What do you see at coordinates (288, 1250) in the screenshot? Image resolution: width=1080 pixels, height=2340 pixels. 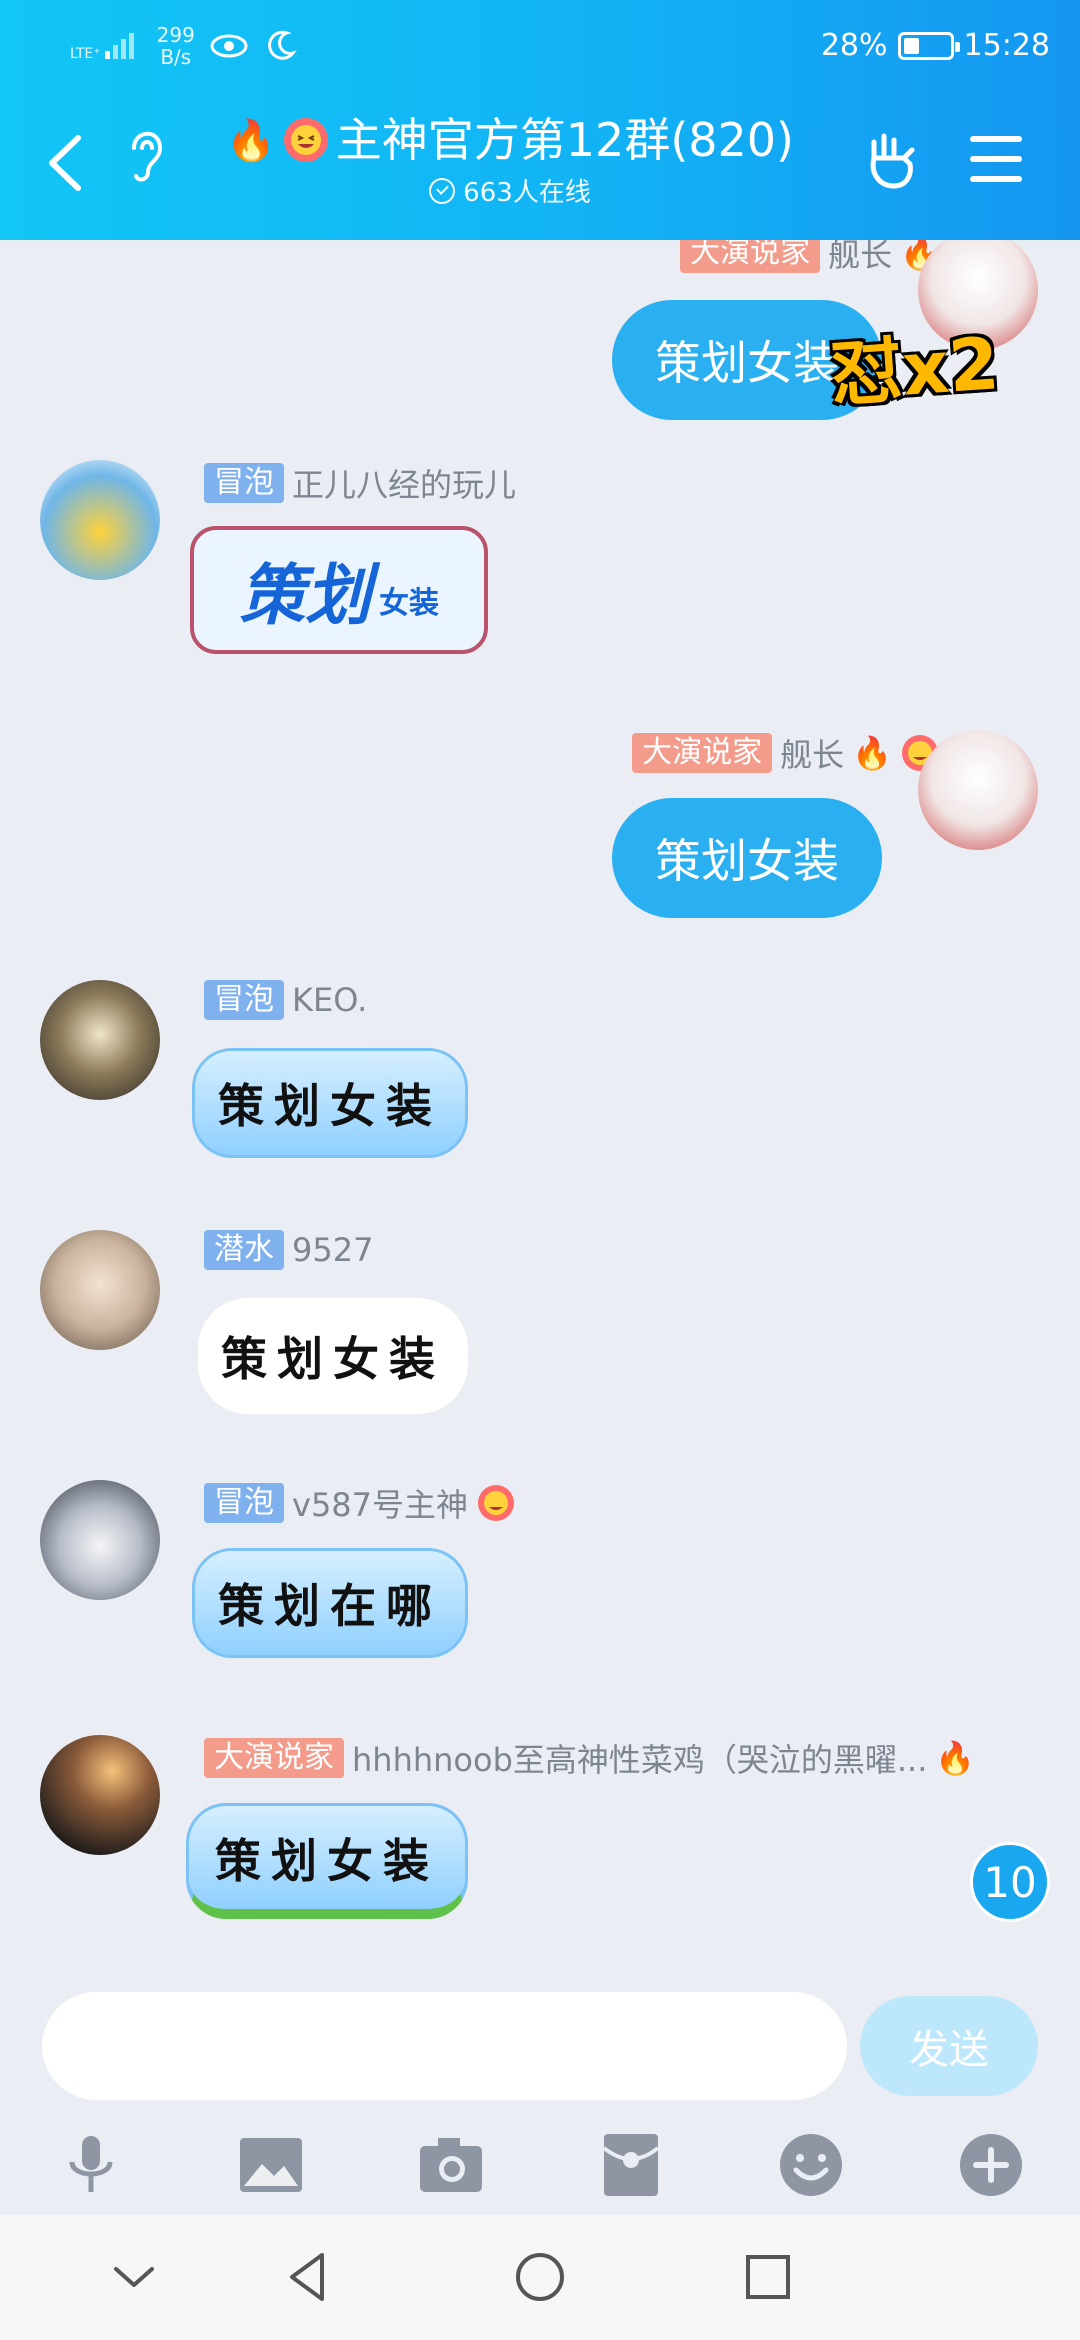 I see `sender-row: 潜水 9527` at bounding box center [288, 1250].